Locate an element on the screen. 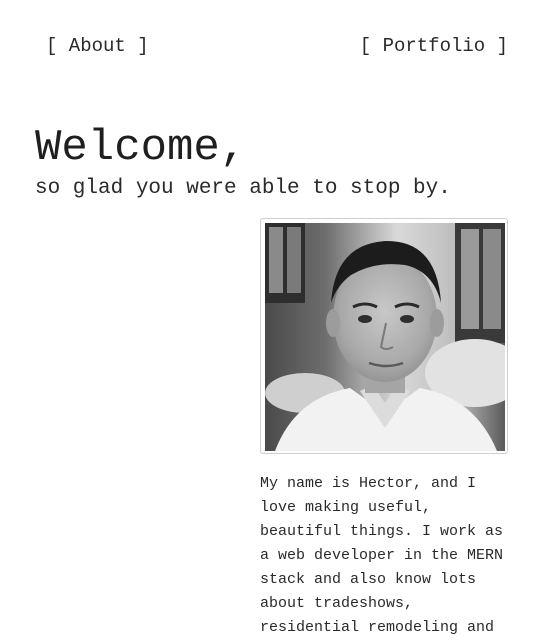  nav-portfolio-link: [ Portfolio ] is located at coordinates (434, 46).